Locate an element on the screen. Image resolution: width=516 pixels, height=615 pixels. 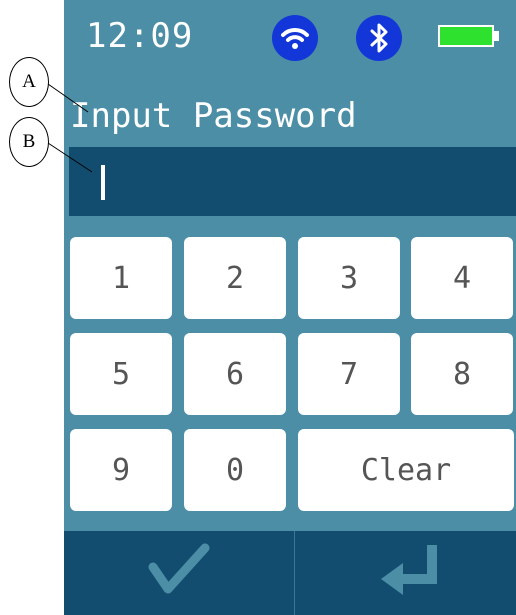
key-3: 3 is located at coordinates (349, 278).